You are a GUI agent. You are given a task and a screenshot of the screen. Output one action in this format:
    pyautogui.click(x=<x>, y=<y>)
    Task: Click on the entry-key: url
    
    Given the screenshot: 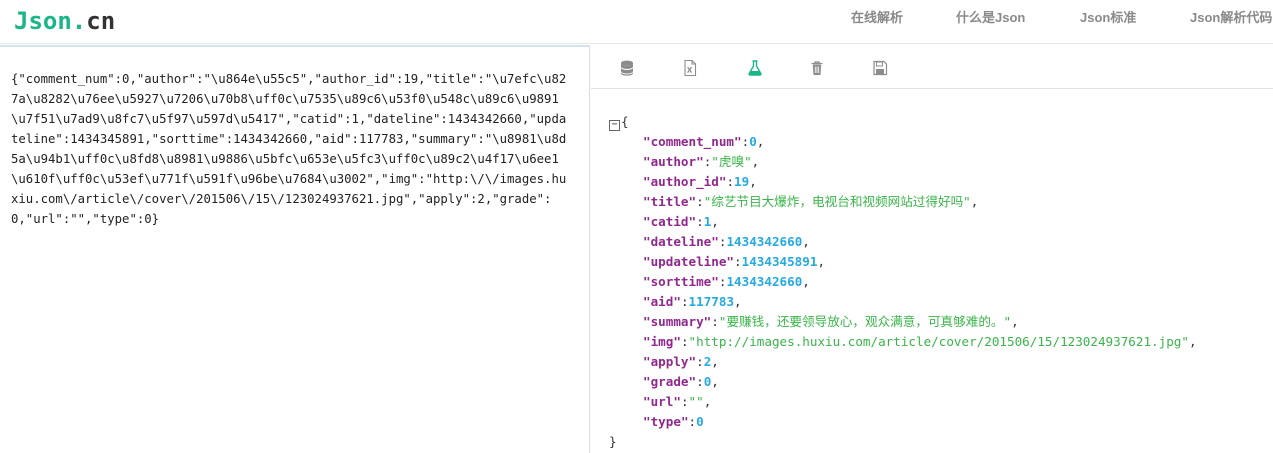 What is the action you would take?
    pyautogui.click(x=662, y=401)
    